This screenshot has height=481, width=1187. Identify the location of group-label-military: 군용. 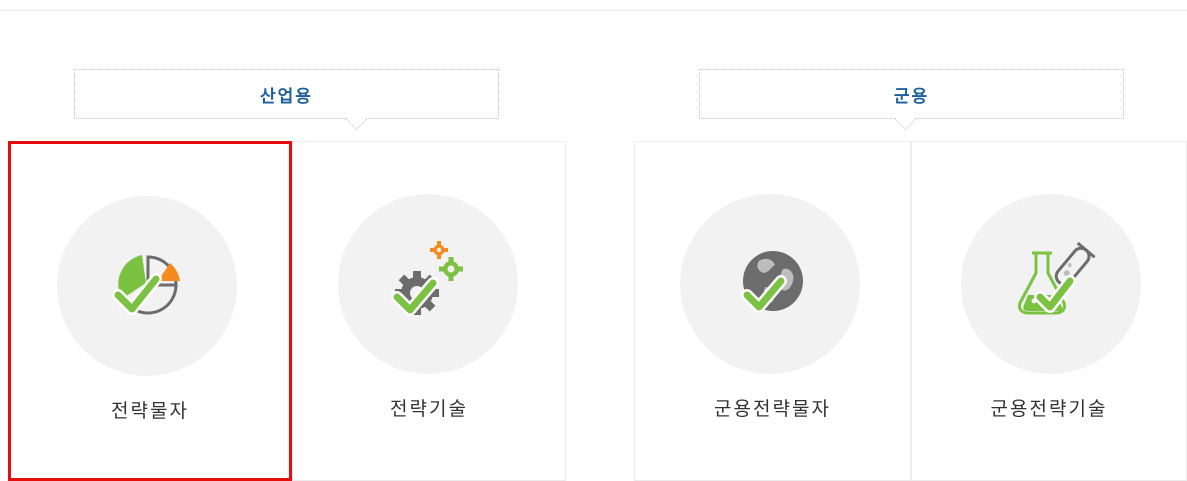
(911, 100).